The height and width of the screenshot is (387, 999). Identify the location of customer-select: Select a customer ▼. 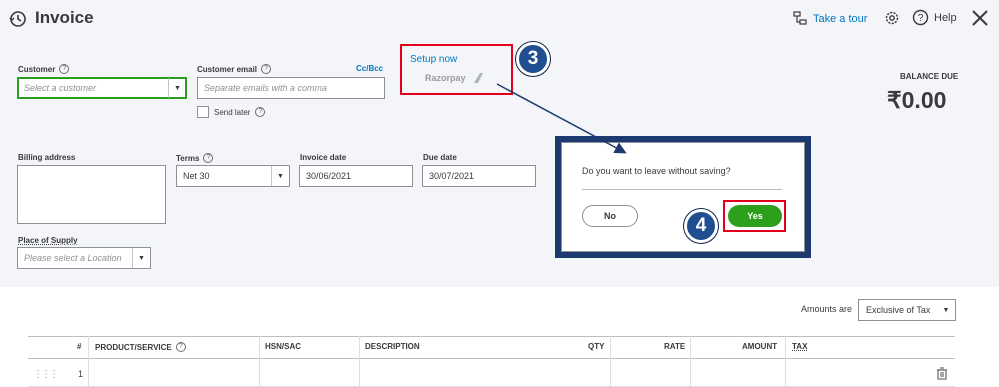
(102, 88).